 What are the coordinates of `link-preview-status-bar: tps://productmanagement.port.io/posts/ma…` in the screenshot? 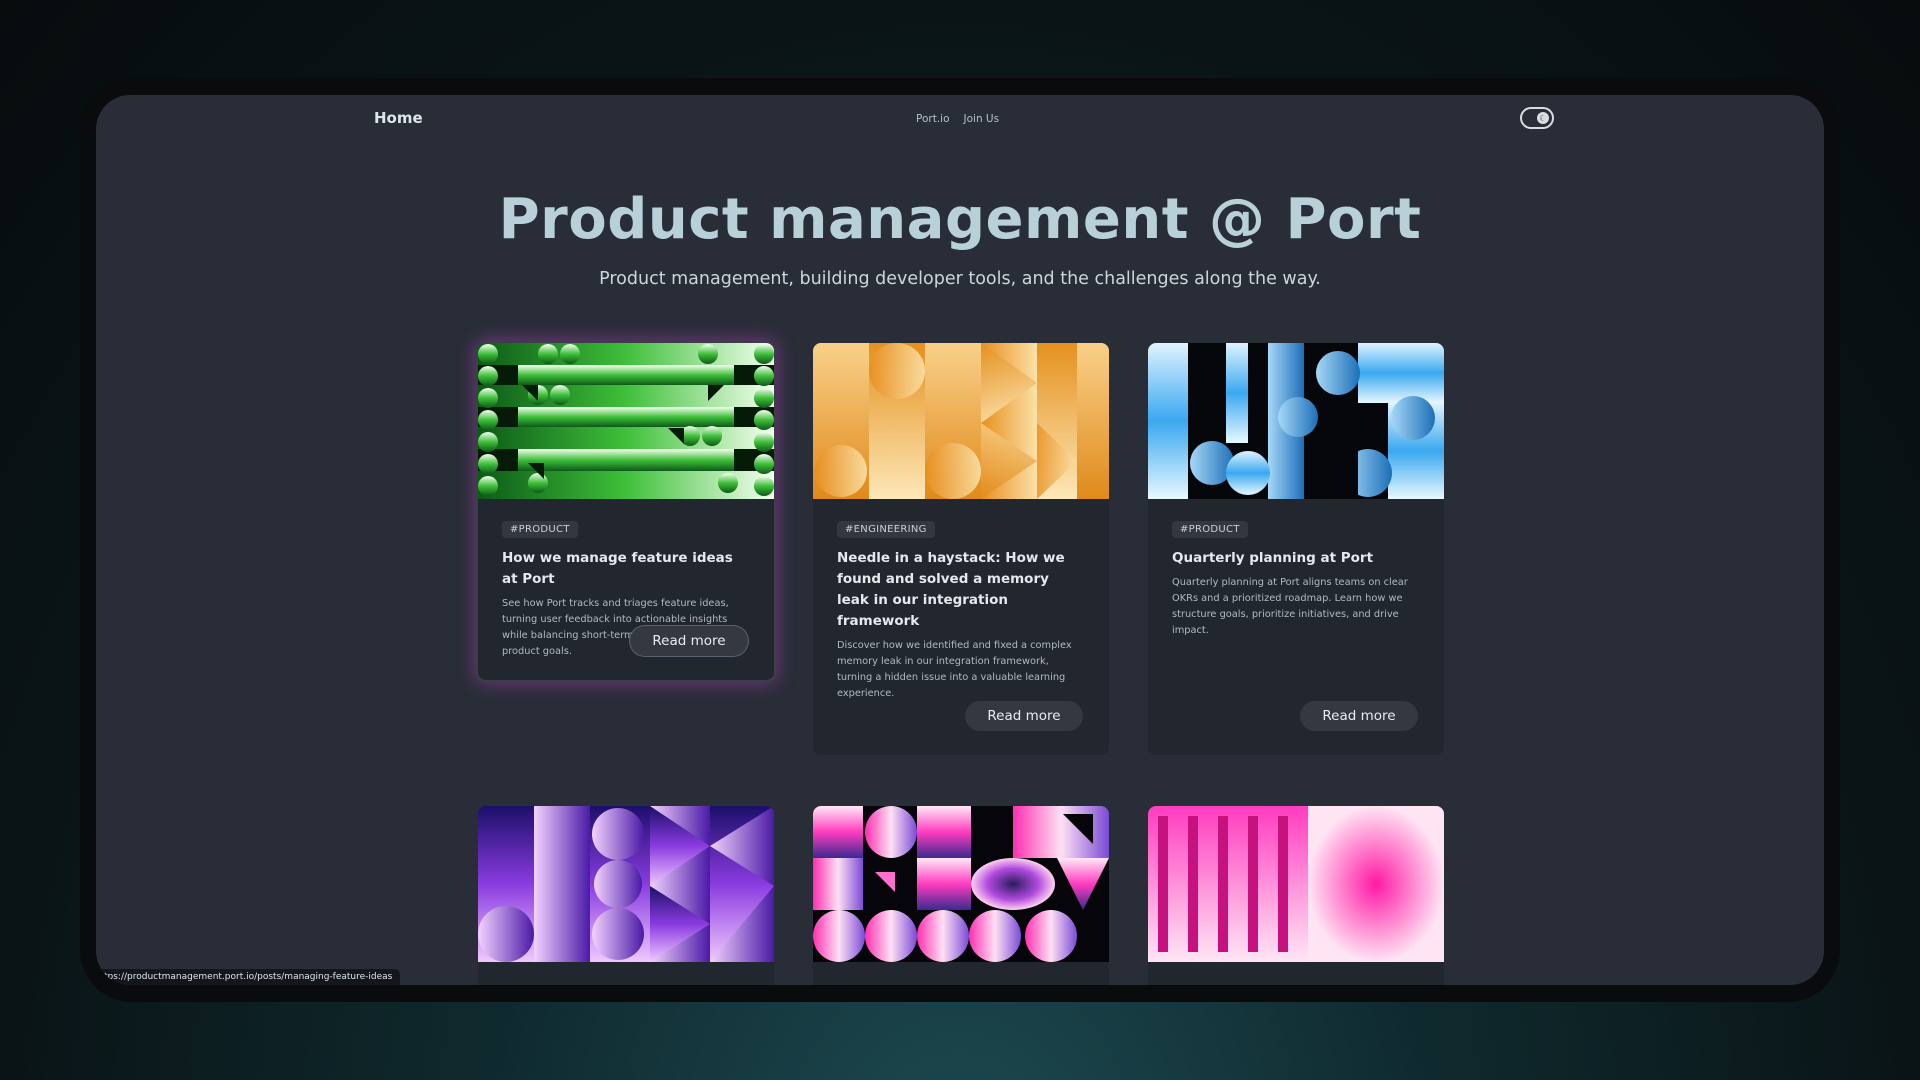 It's located at (248, 977).